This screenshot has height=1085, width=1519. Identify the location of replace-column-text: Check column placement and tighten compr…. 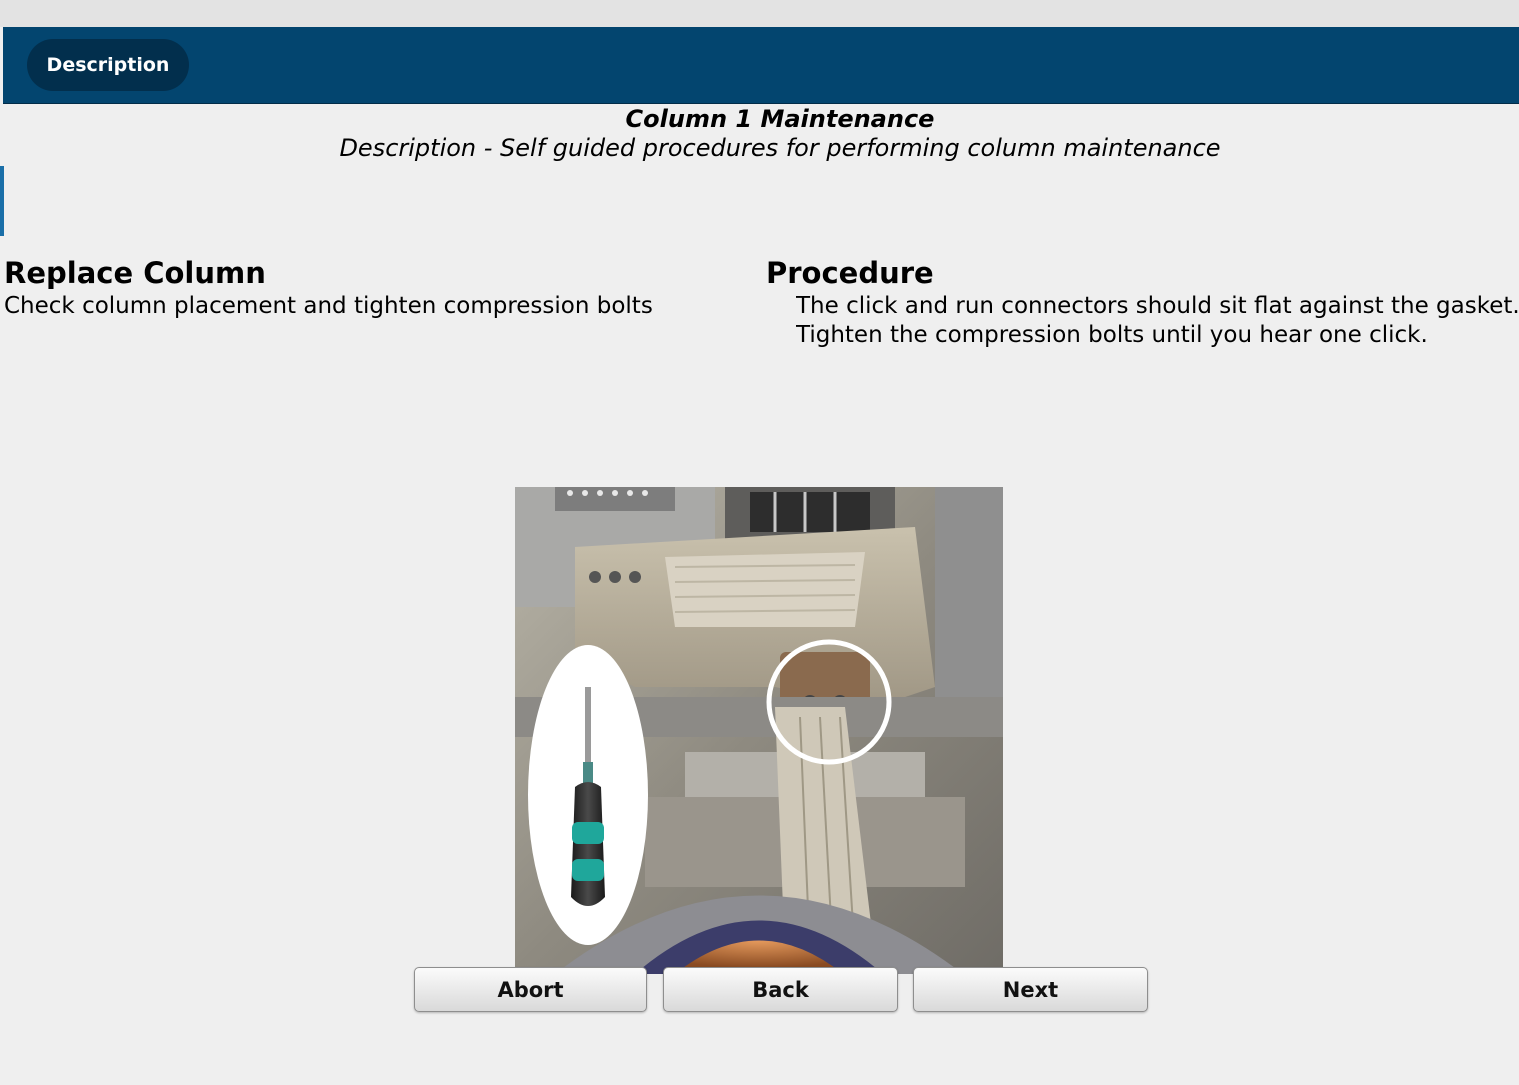
(328, 306).